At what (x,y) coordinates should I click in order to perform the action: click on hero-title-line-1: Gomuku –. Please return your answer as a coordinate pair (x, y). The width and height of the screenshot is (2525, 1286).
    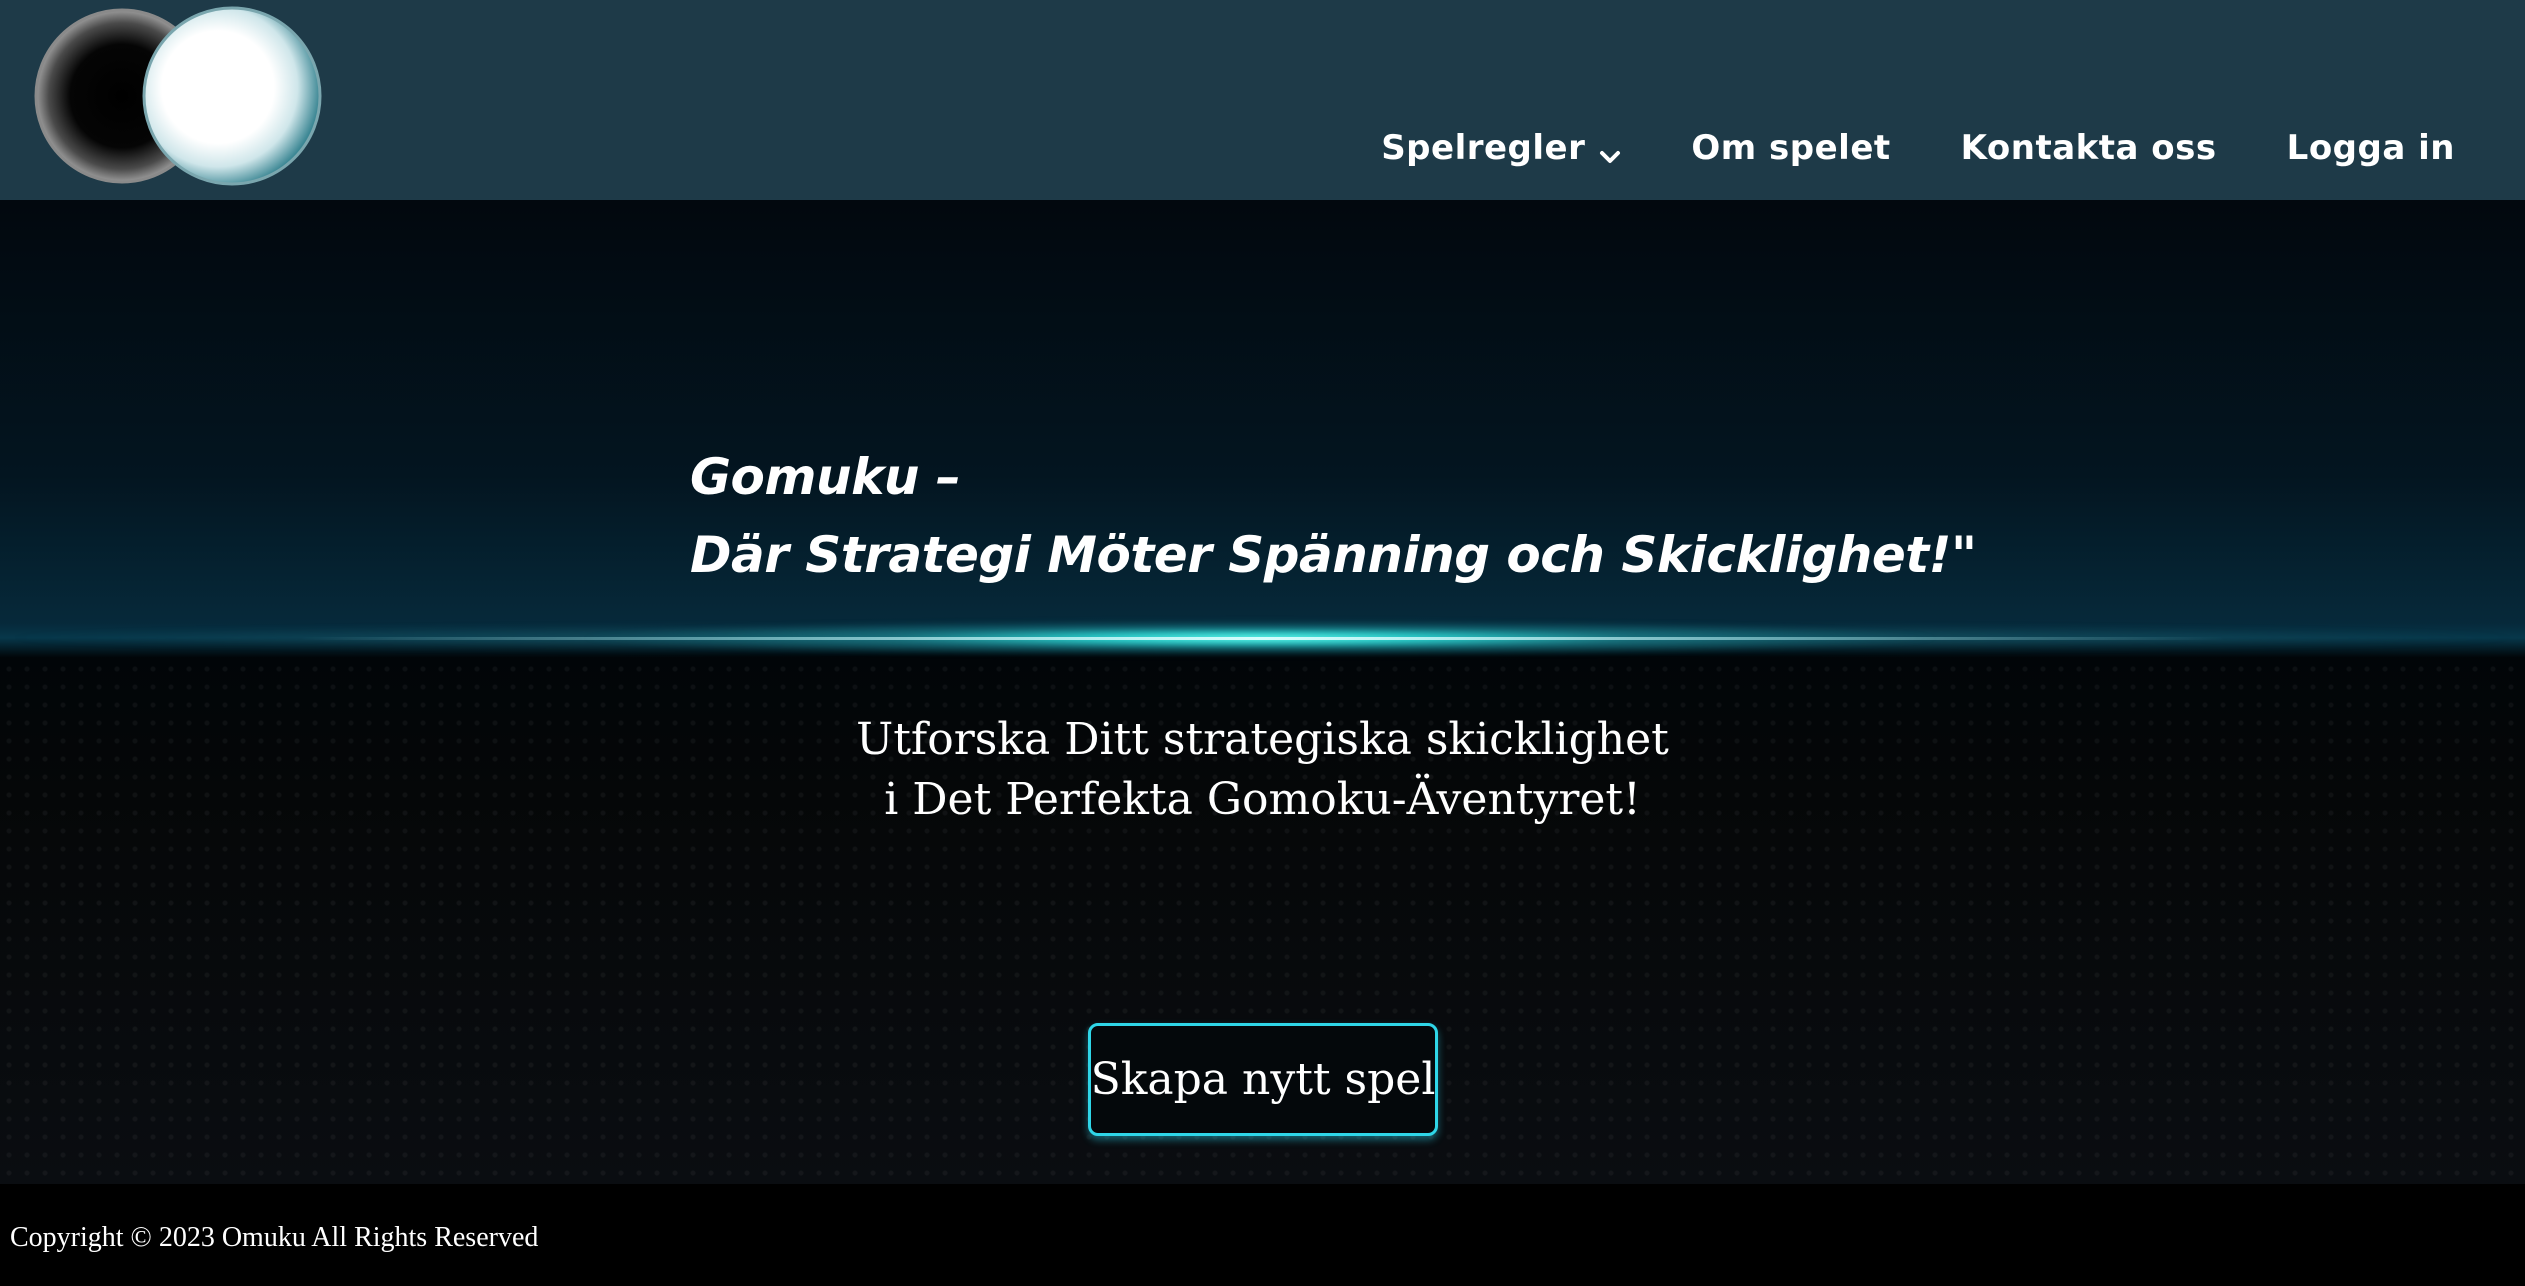
    Looking at the image, I should click on (825, 477).